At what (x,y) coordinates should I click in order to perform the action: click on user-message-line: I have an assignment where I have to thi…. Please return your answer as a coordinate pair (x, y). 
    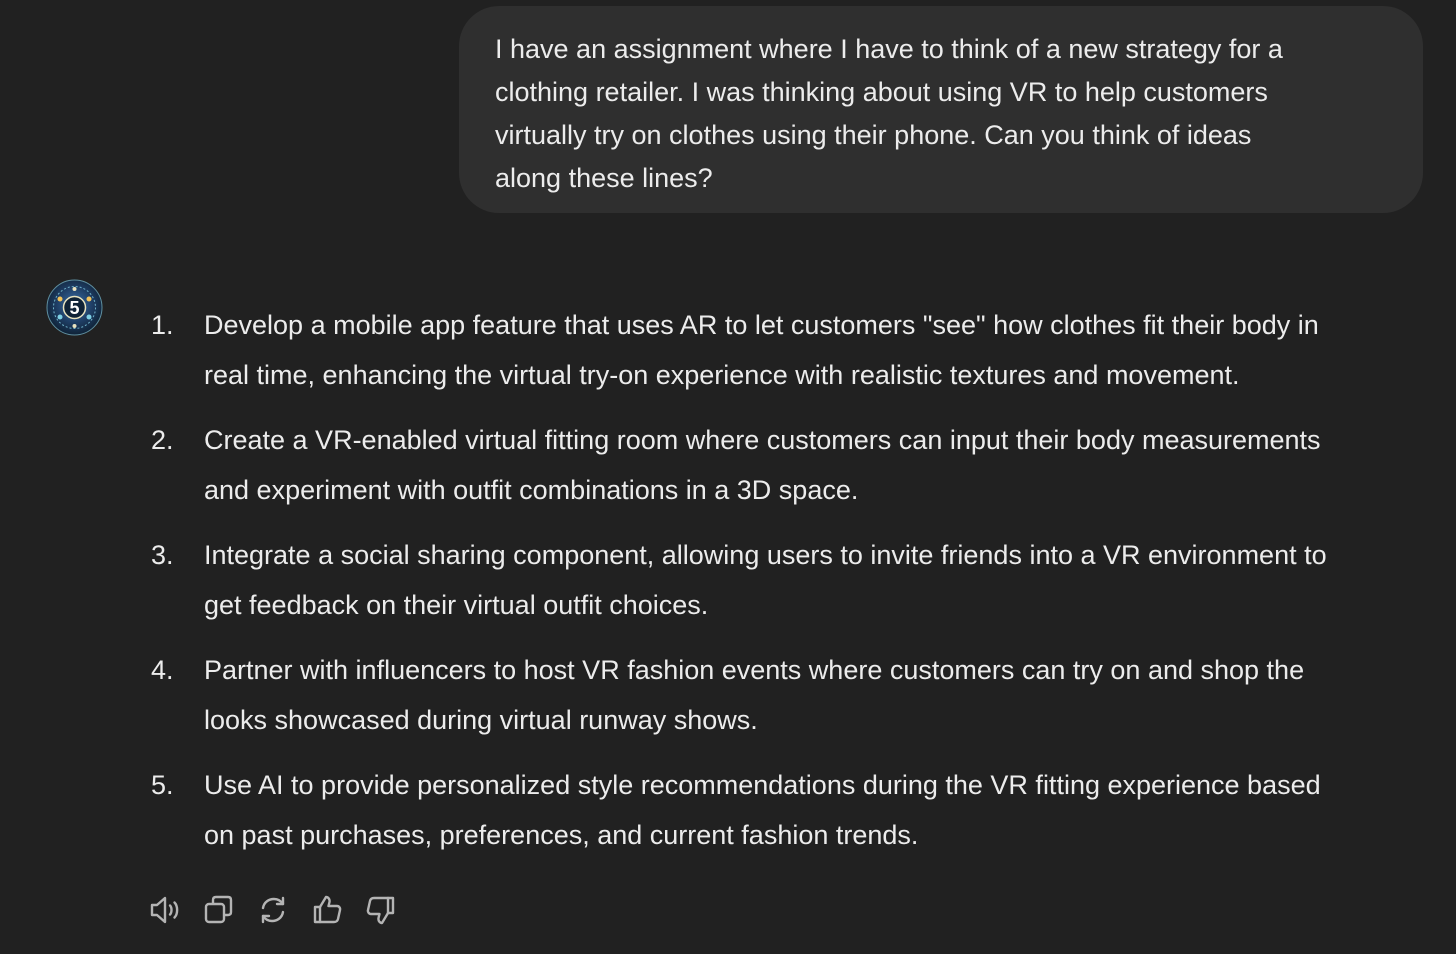
    Looking at the image, I should click on (889, 49).